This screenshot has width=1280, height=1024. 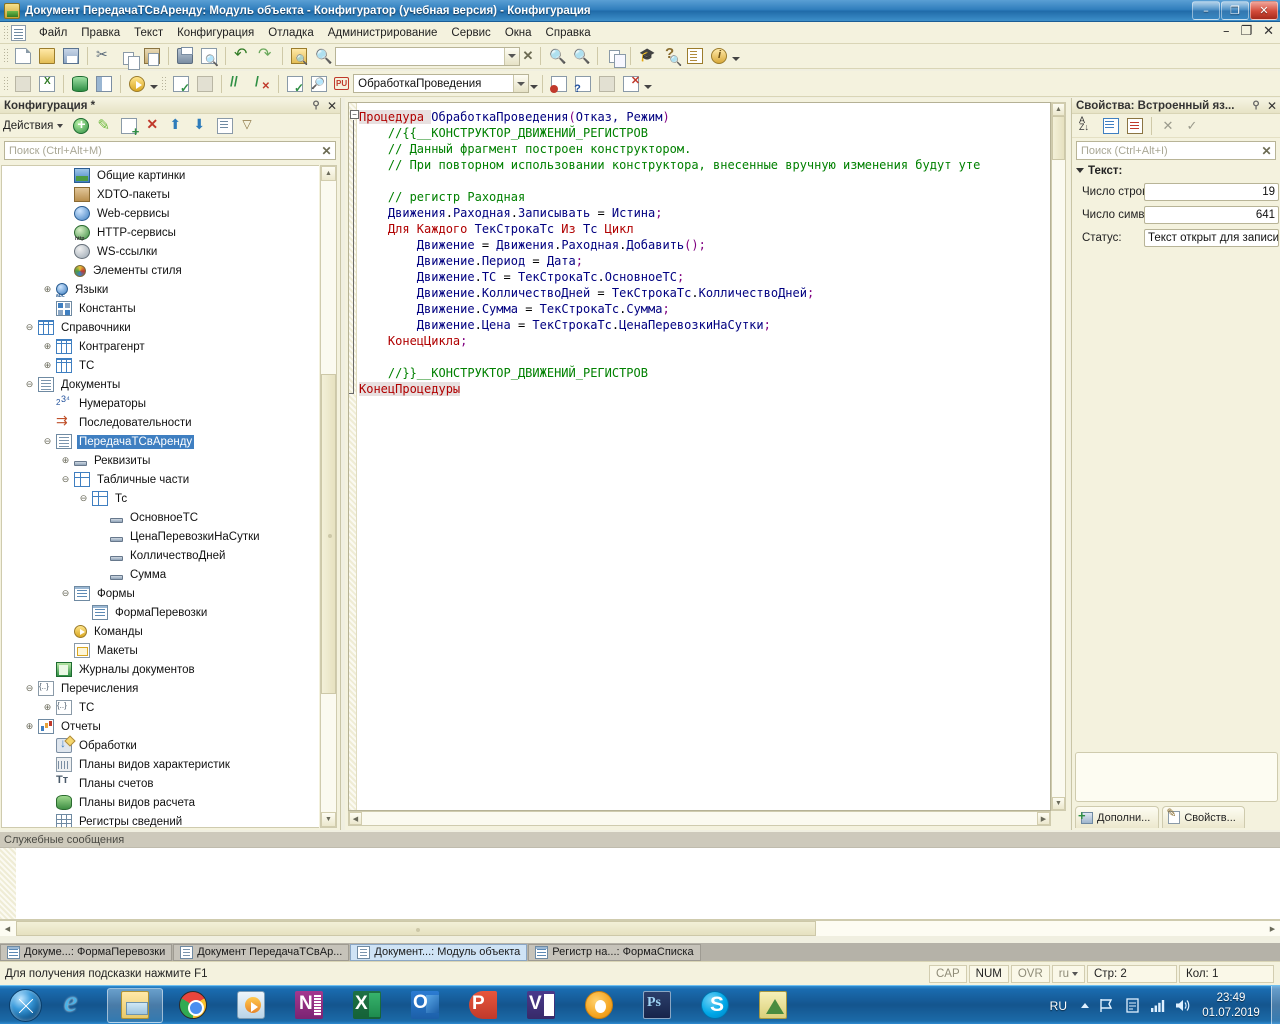 What do you see at coordinates (328, 819) in the screenshot?
I see `scroll-down-icon: ▼` at bounding box center [328, 819].